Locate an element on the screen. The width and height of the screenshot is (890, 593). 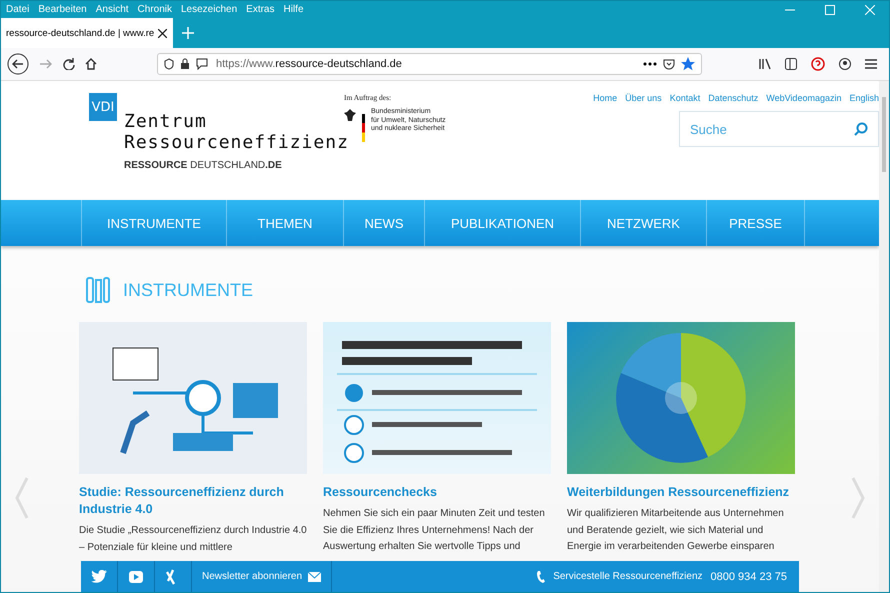
home-icon is located at coordinates (91, 64).